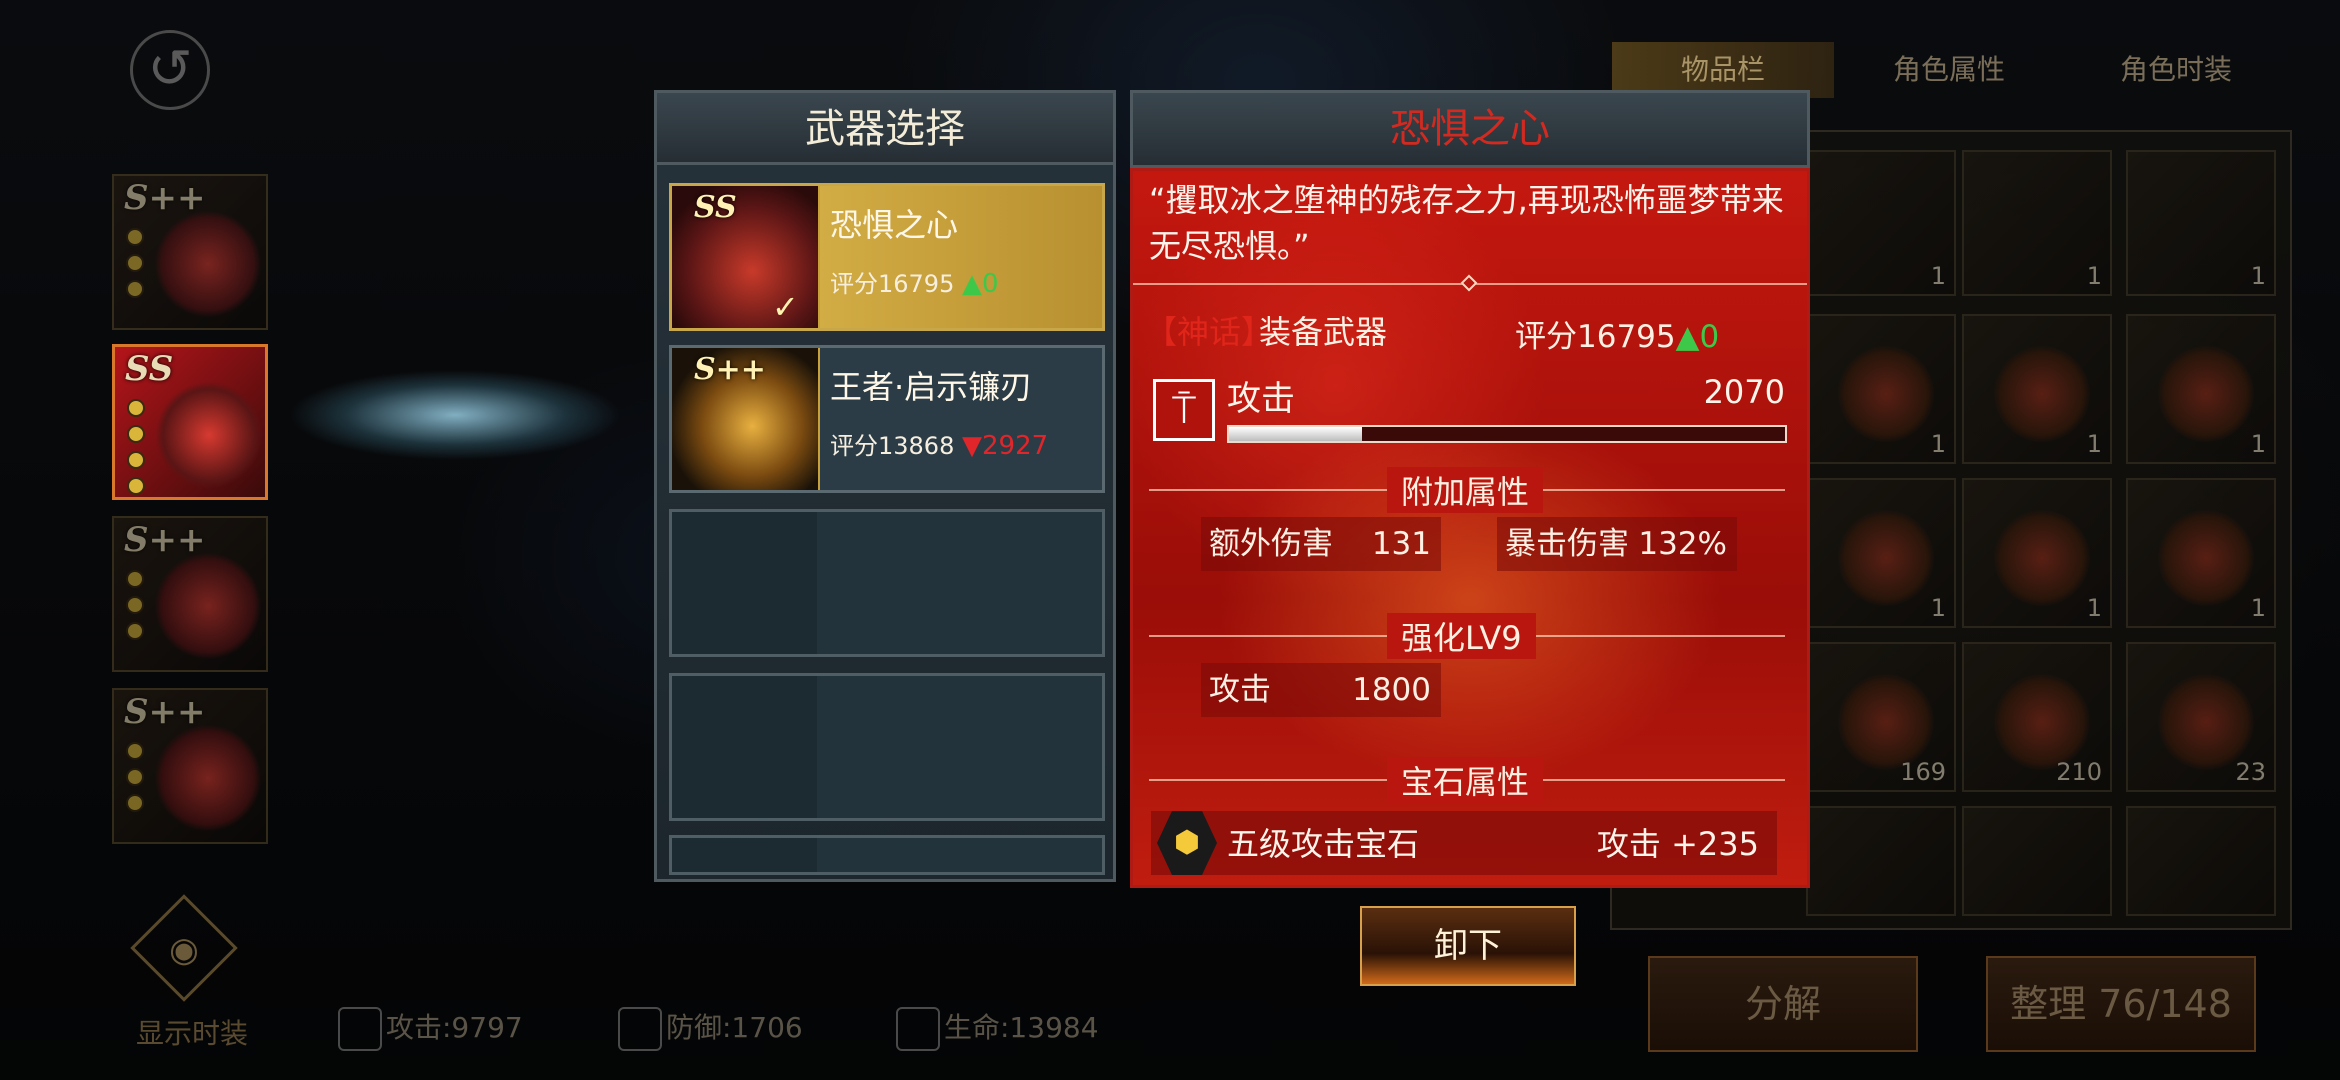 The width and height of the screenshot is (2340, 1080). What do you see at coordinates (2176, 70) in the screenshot?
I see `tab-character-fashion: 角色时装` at bounding box center [2176, 70].